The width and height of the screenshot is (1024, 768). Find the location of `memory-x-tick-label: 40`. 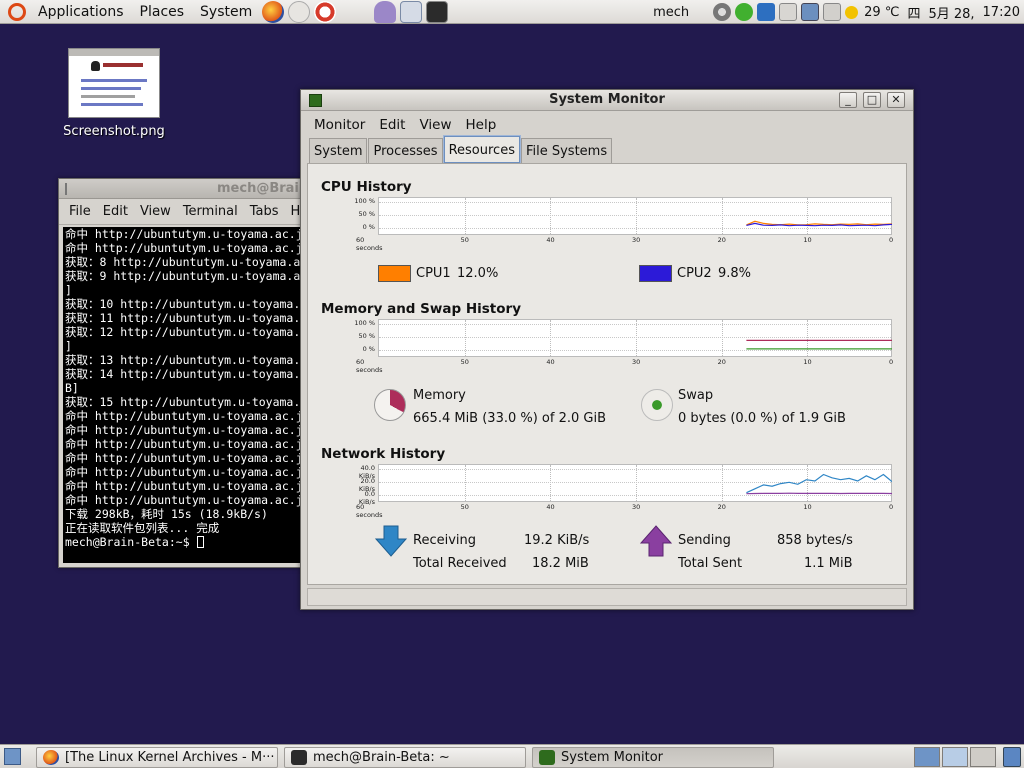

memory-x-tick-label: 40 is located at coordinates (550, 362).